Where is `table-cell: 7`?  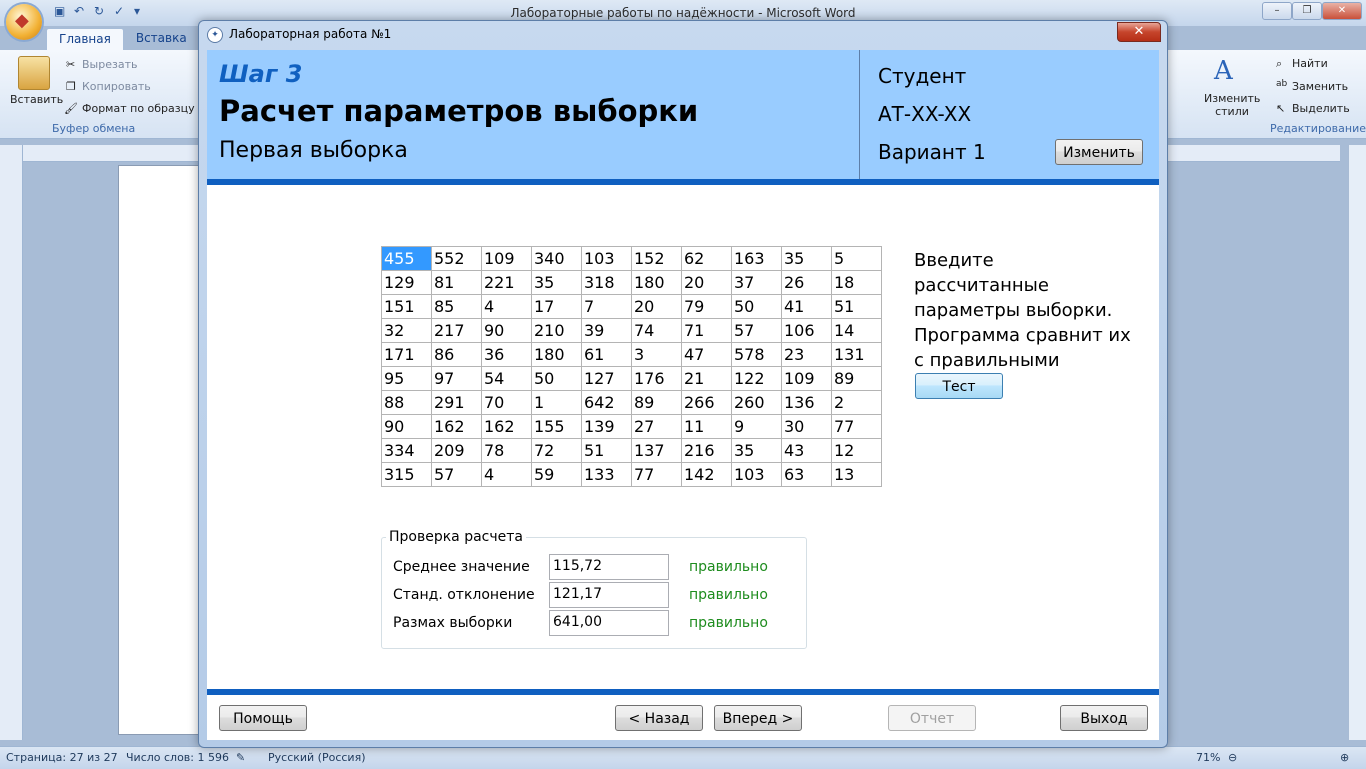
table-cell: 7 is located at coordinates (606, 306).